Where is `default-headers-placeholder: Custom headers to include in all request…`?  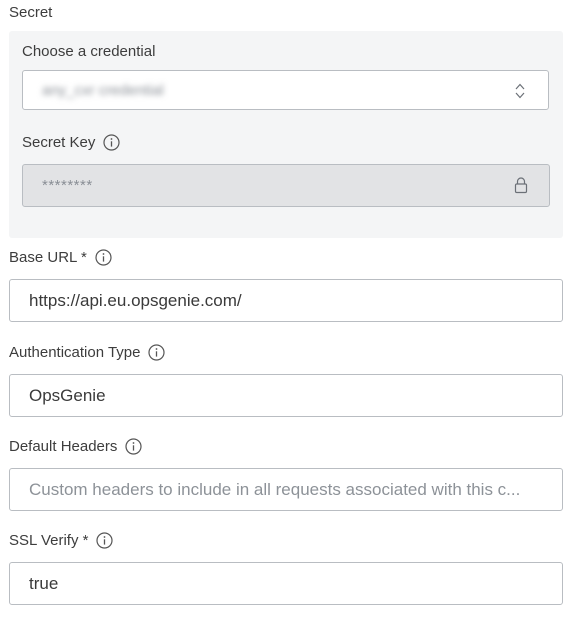 default-headers-placeholder: Custom headers to include in all request… is located at coordinates (275, 489).